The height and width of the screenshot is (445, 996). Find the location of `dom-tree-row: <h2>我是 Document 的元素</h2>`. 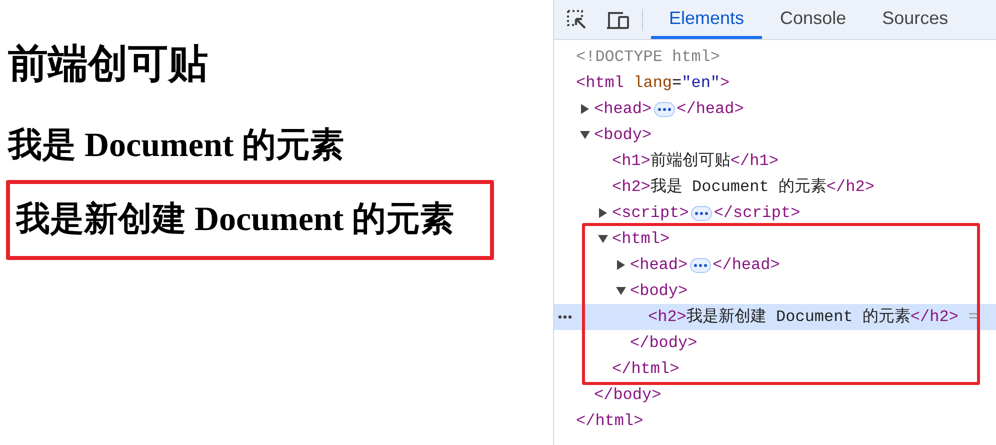

dom-tree-row: <h2>我是 Document 的元素</h2> is located at coordinates (775, 187).